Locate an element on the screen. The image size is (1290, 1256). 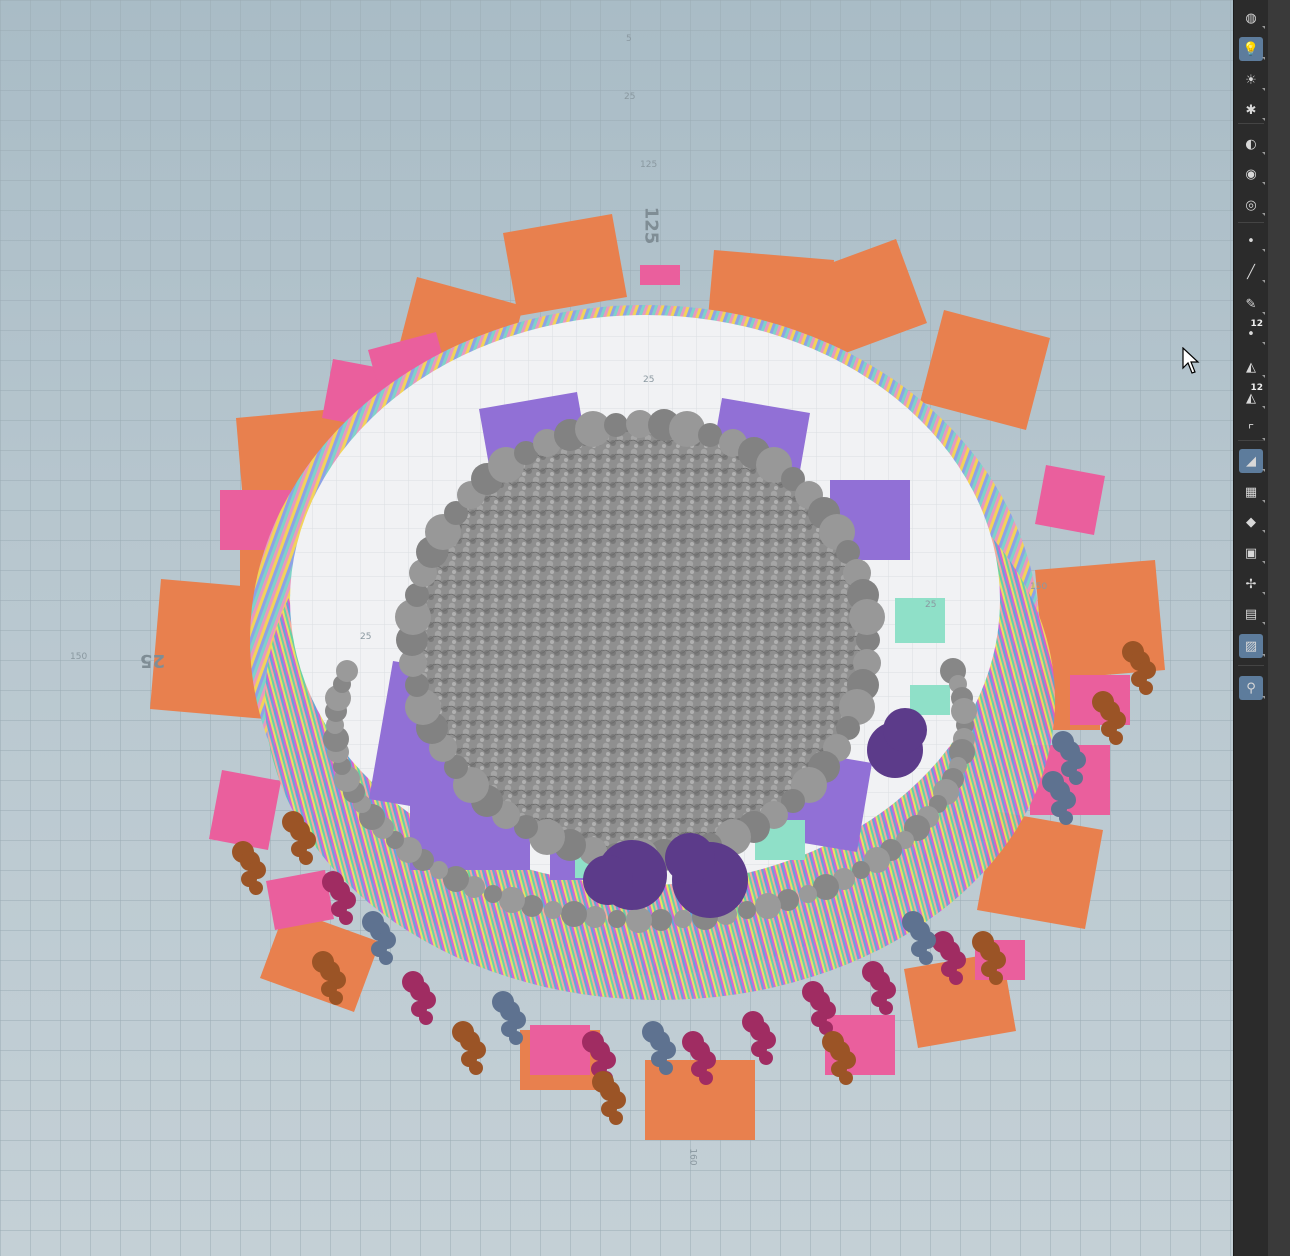
toolbar-button-camera-eye: ◎ is located at coordinates (1252, 205).